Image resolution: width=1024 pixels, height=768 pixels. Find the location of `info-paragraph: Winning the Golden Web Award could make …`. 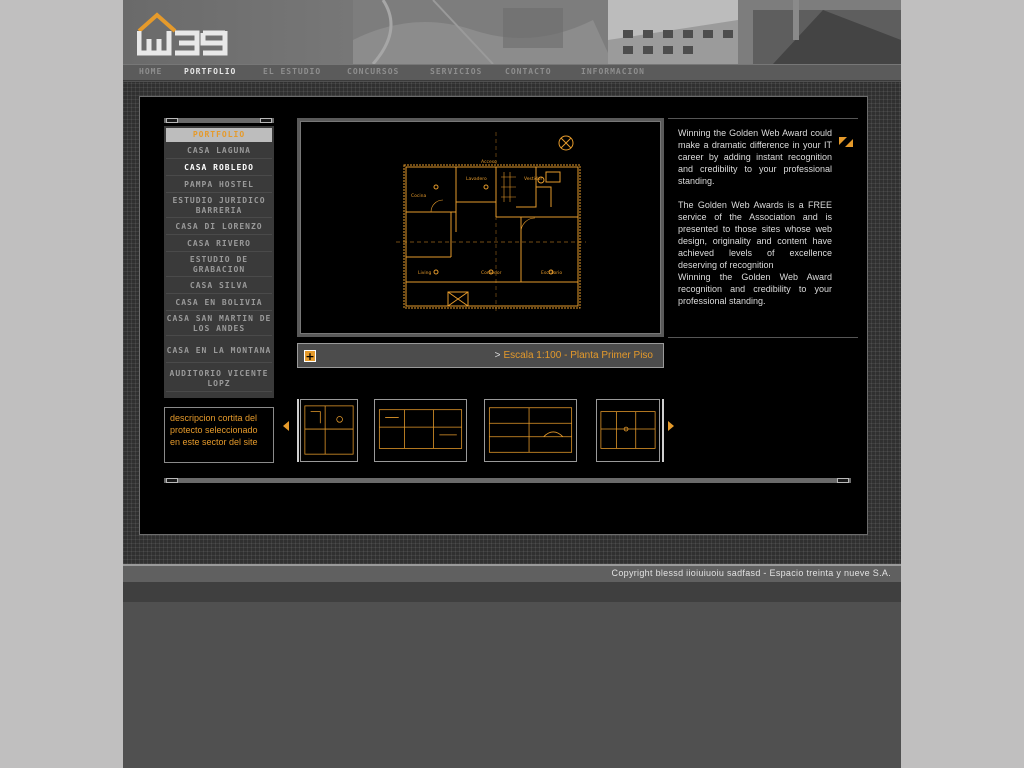

info-paragraph: Winning the Golden Web Award could make … is located at coordinates (755, 157).